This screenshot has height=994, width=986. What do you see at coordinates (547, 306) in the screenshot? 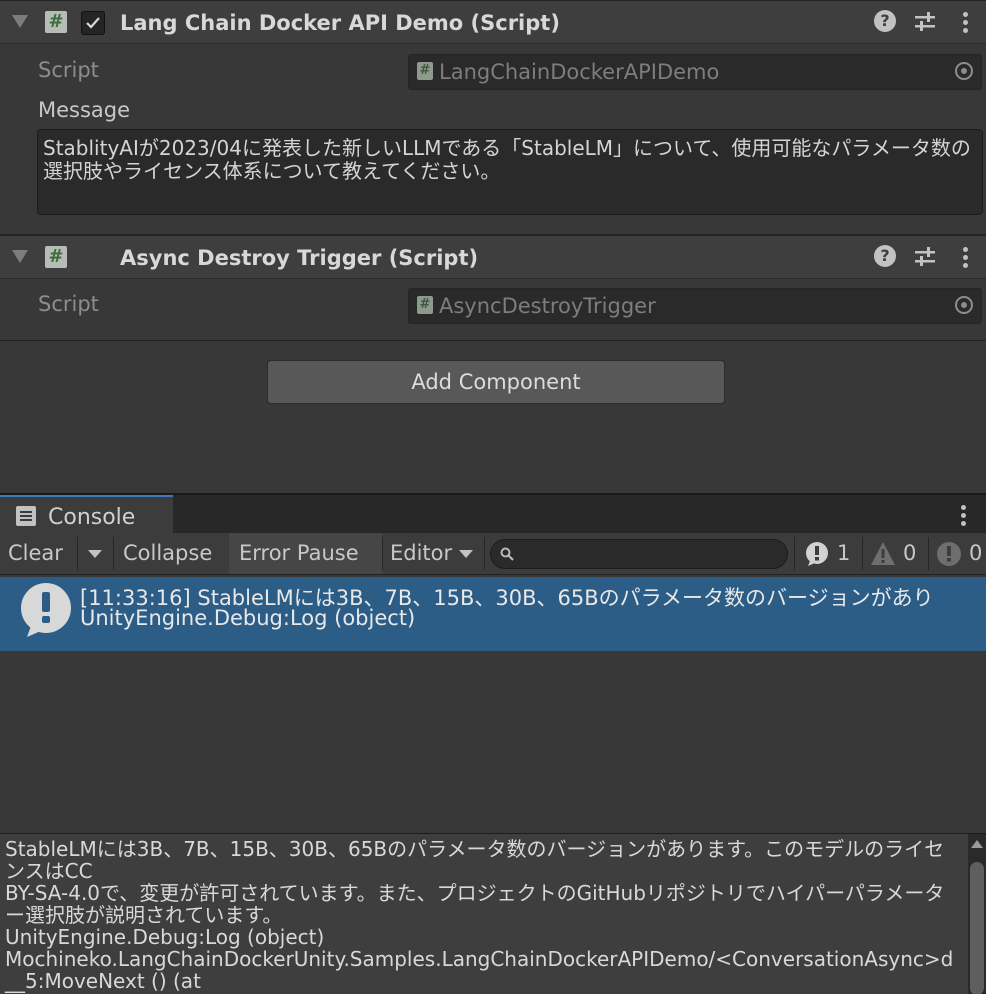
I see `script-object-value: AsyncDestroyTrigger` at bounding box center [547, 306].